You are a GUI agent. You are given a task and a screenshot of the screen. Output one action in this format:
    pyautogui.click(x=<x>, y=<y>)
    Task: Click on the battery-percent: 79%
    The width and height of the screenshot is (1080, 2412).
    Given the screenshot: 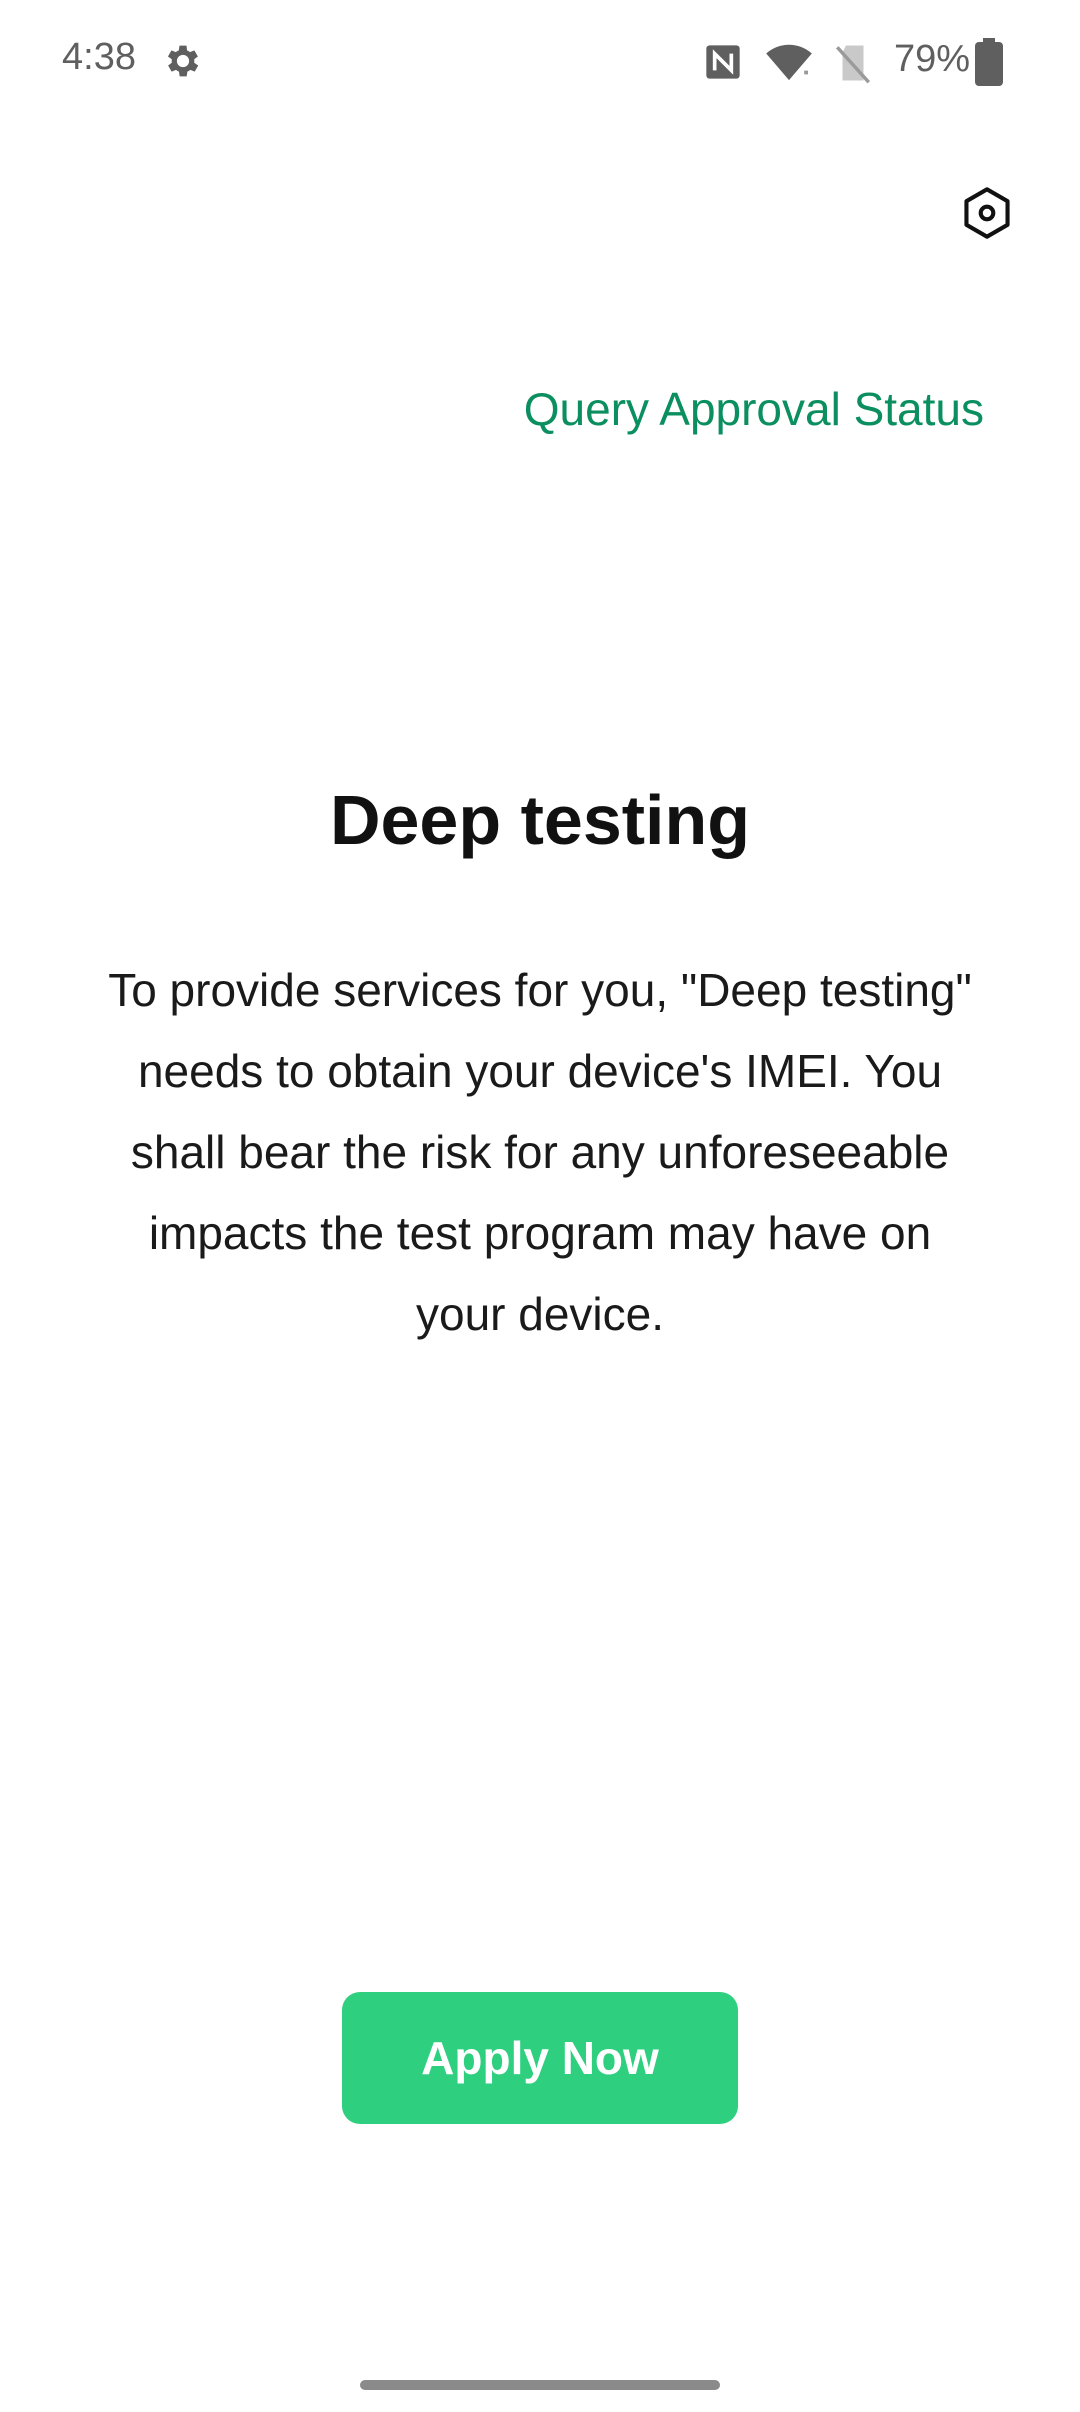 What is the action you would take?
    pyautogui.click(x=932, y=59)
    